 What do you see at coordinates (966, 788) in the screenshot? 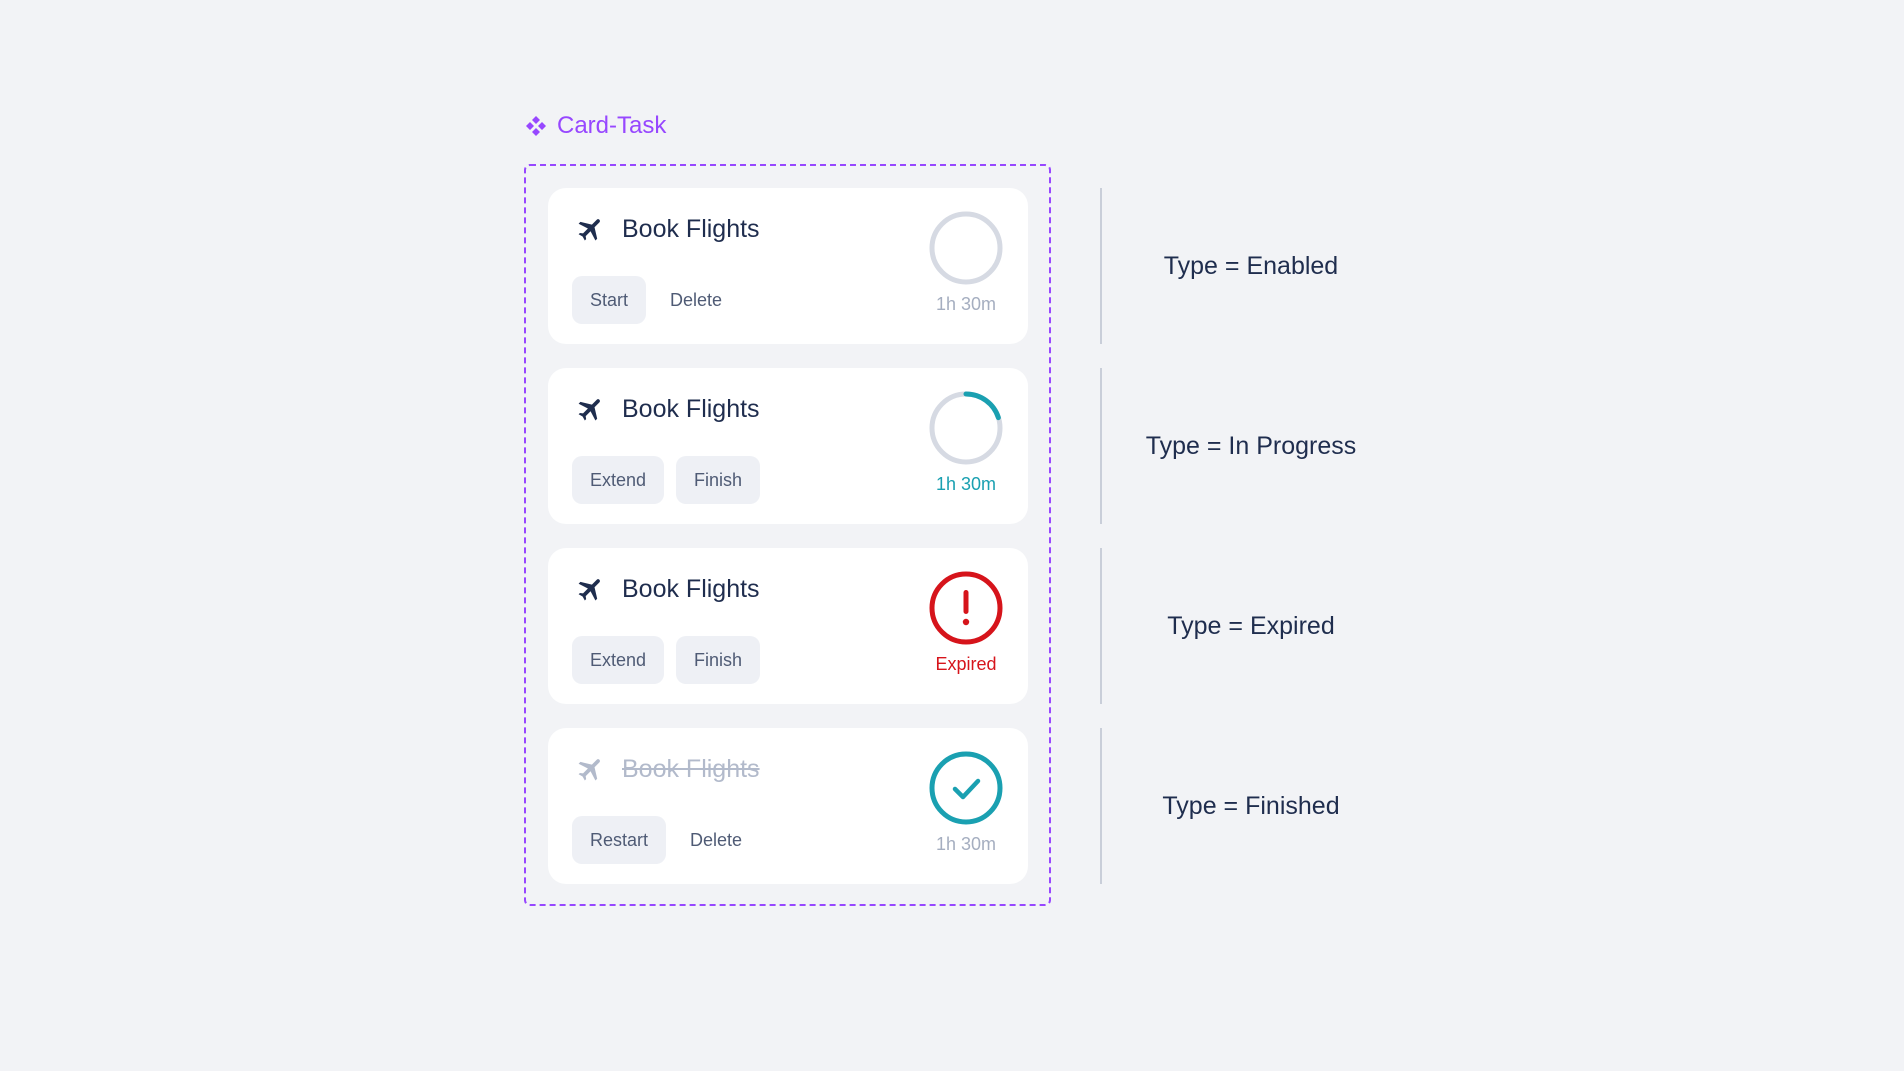
I see `check-ring-icon` at bounding box center [966, 788].